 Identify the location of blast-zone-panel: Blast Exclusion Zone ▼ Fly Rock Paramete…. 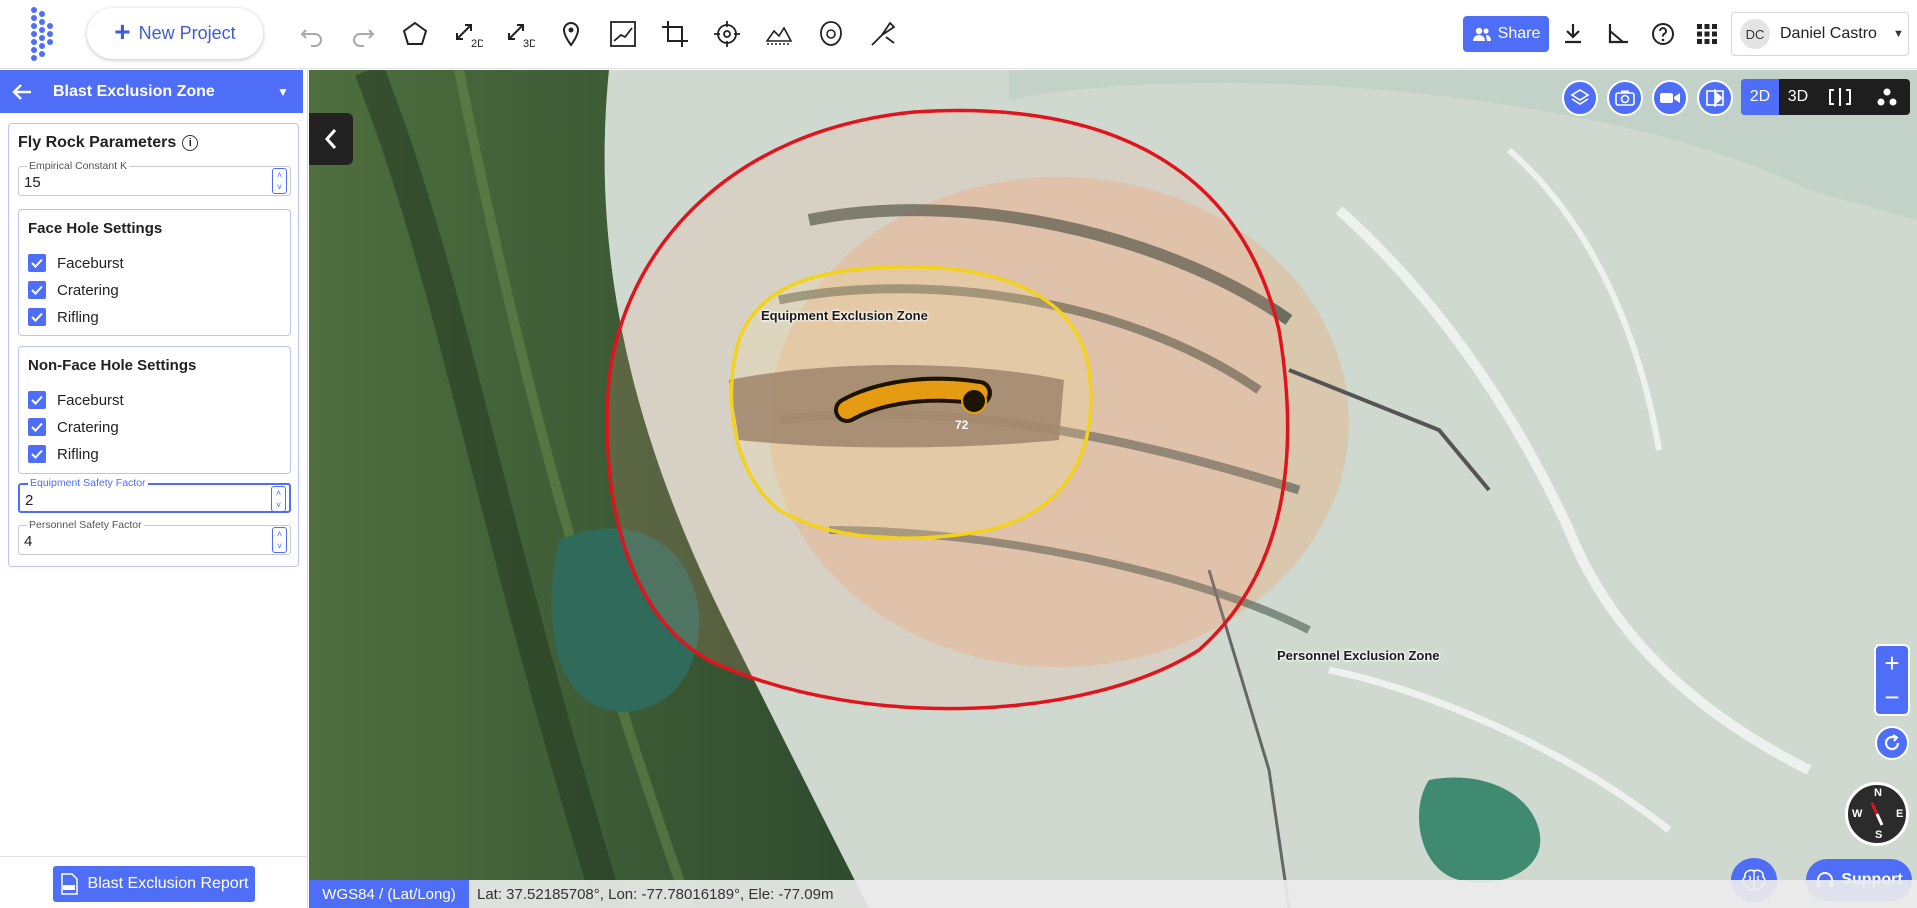
(154, 489).